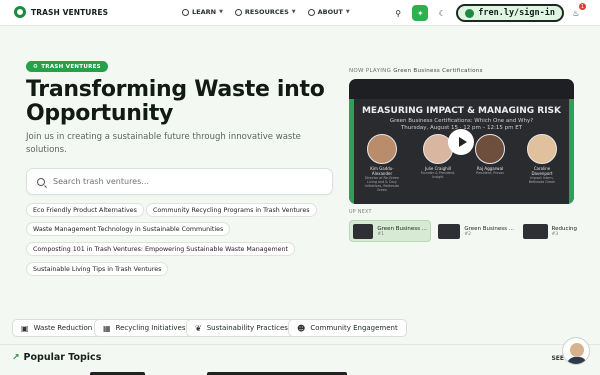 The image size is (600, 375). I want to click on category-community-engagement: ☻ Community Engagement, so click(347, 328).